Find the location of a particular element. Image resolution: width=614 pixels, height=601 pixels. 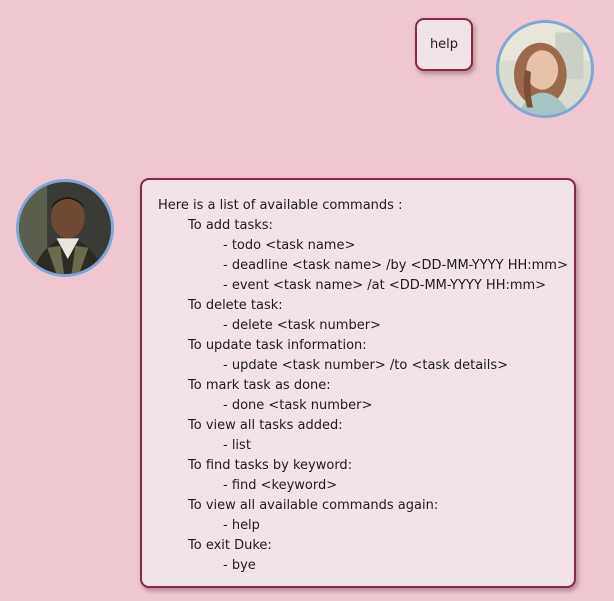

bot-message-line: To delete task: is located at coordinates (235, 305).